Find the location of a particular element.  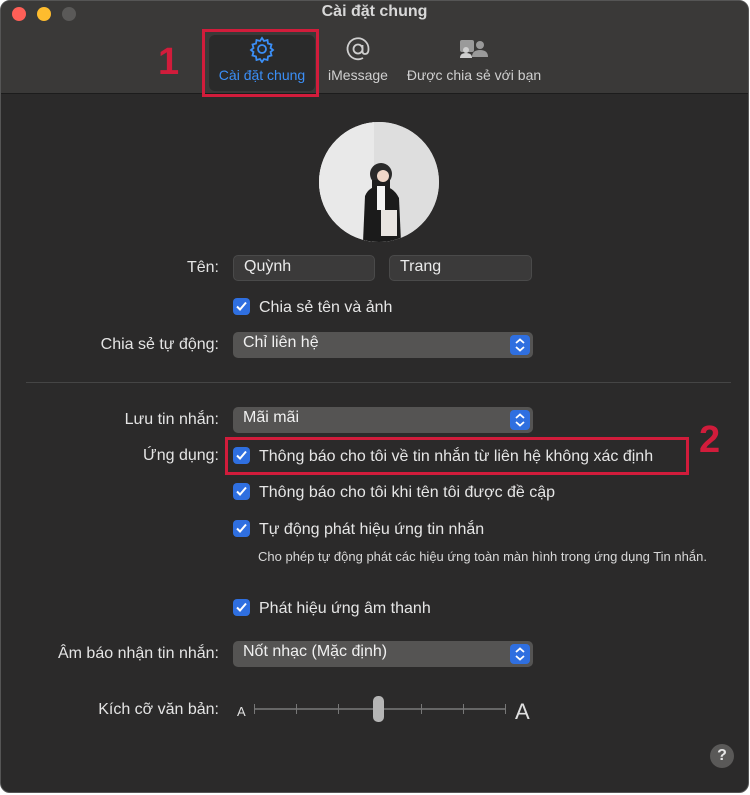

play-sound-effects-checkbox: Phát hiệu ứng âm thanh is located at coordinates (332, 608).